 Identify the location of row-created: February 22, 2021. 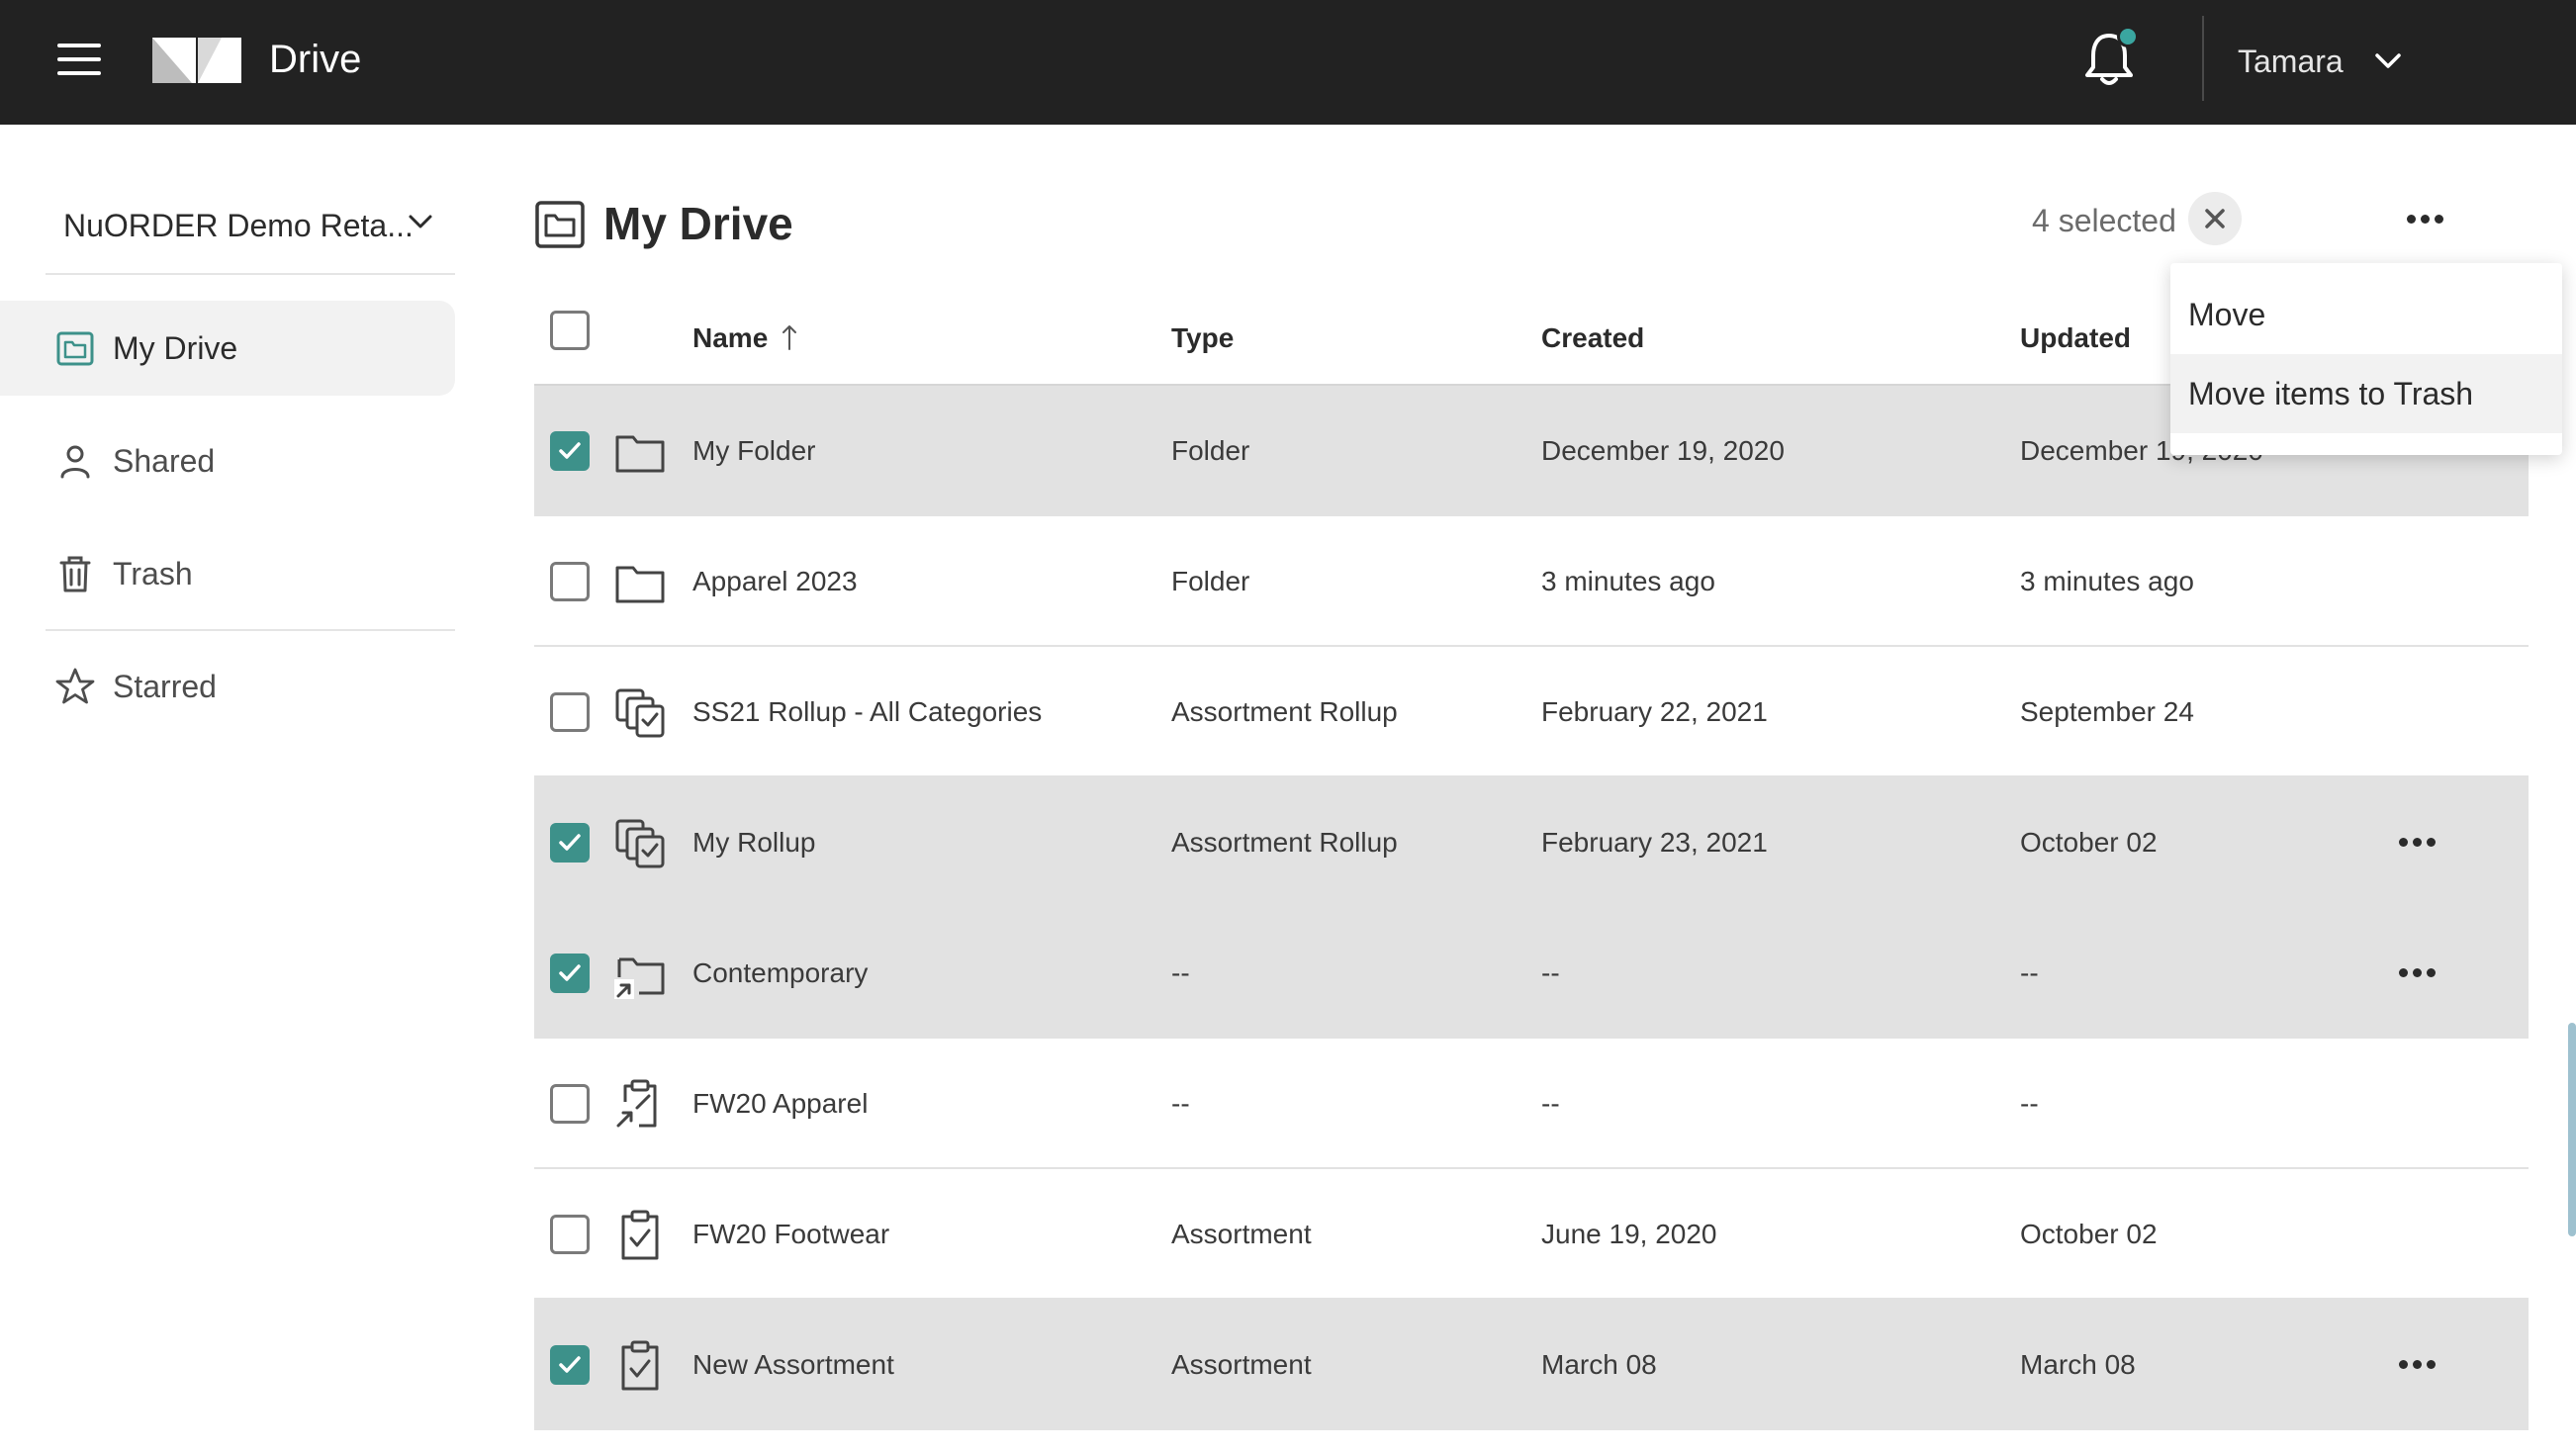
(1654, 711).